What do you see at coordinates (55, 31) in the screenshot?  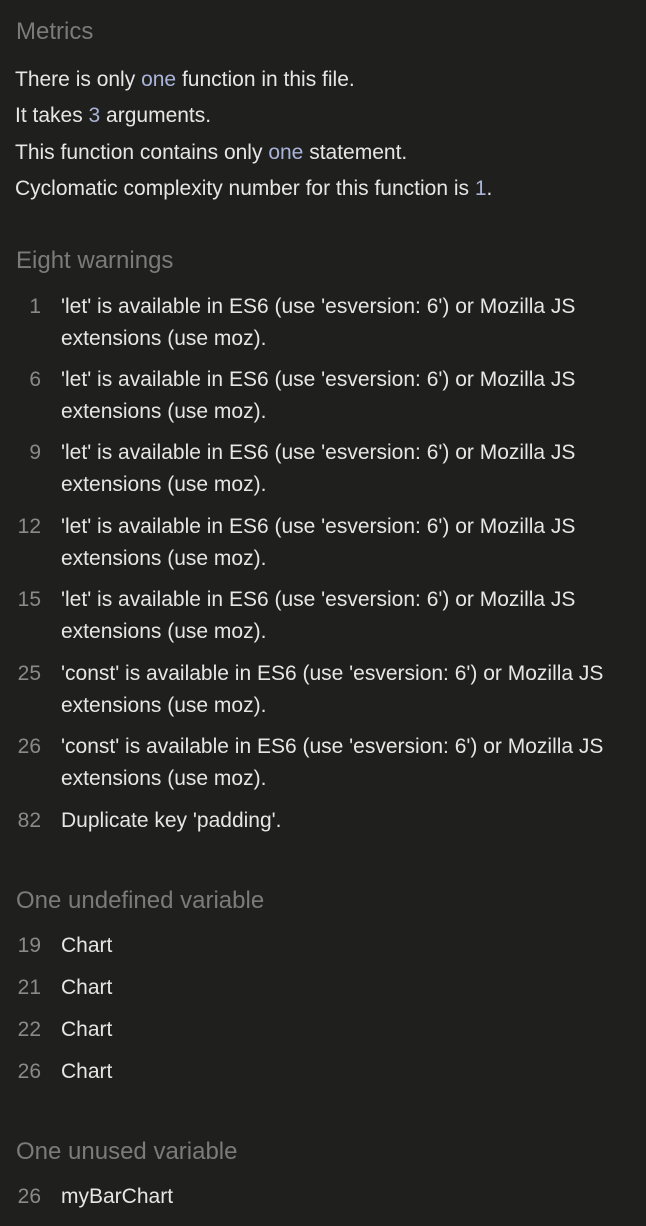 I see `metrics-title: Metrics` at bounding box center [55, 31].